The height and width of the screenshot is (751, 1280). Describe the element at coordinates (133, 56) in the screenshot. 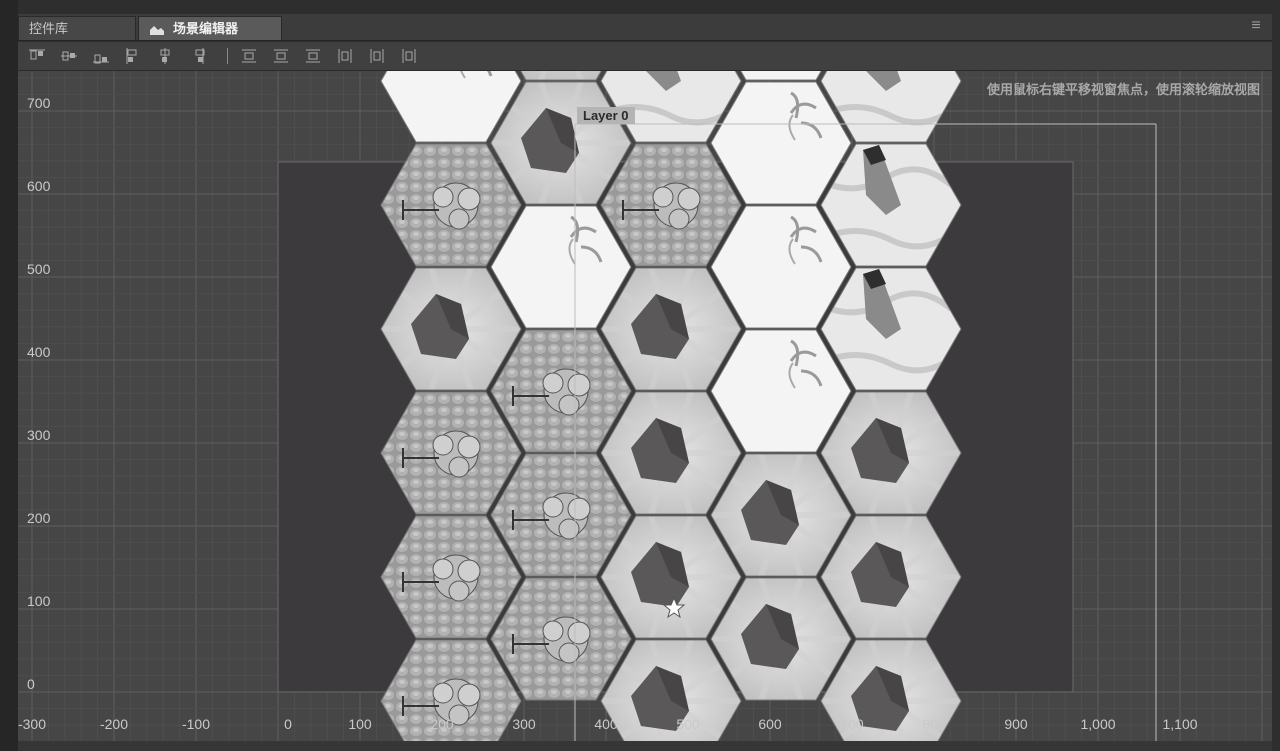

I see `align-left-icon` at that location.